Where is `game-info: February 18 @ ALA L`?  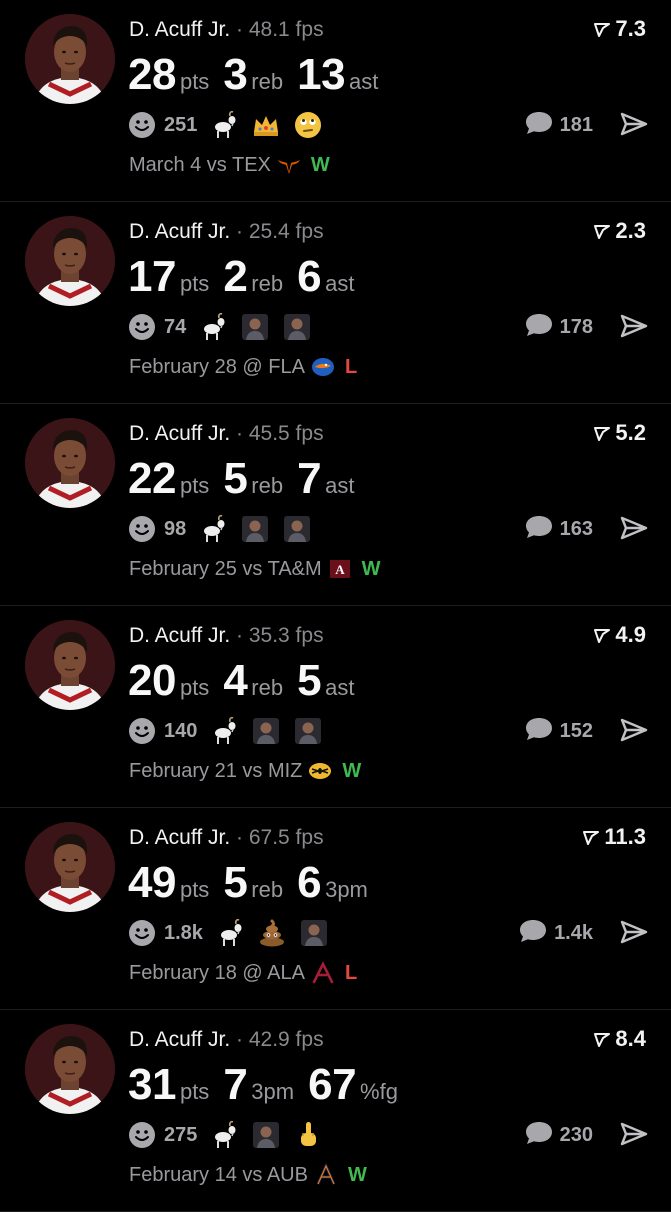
game-info: February 18 @ ALA L is located at coordinates (243, 973).